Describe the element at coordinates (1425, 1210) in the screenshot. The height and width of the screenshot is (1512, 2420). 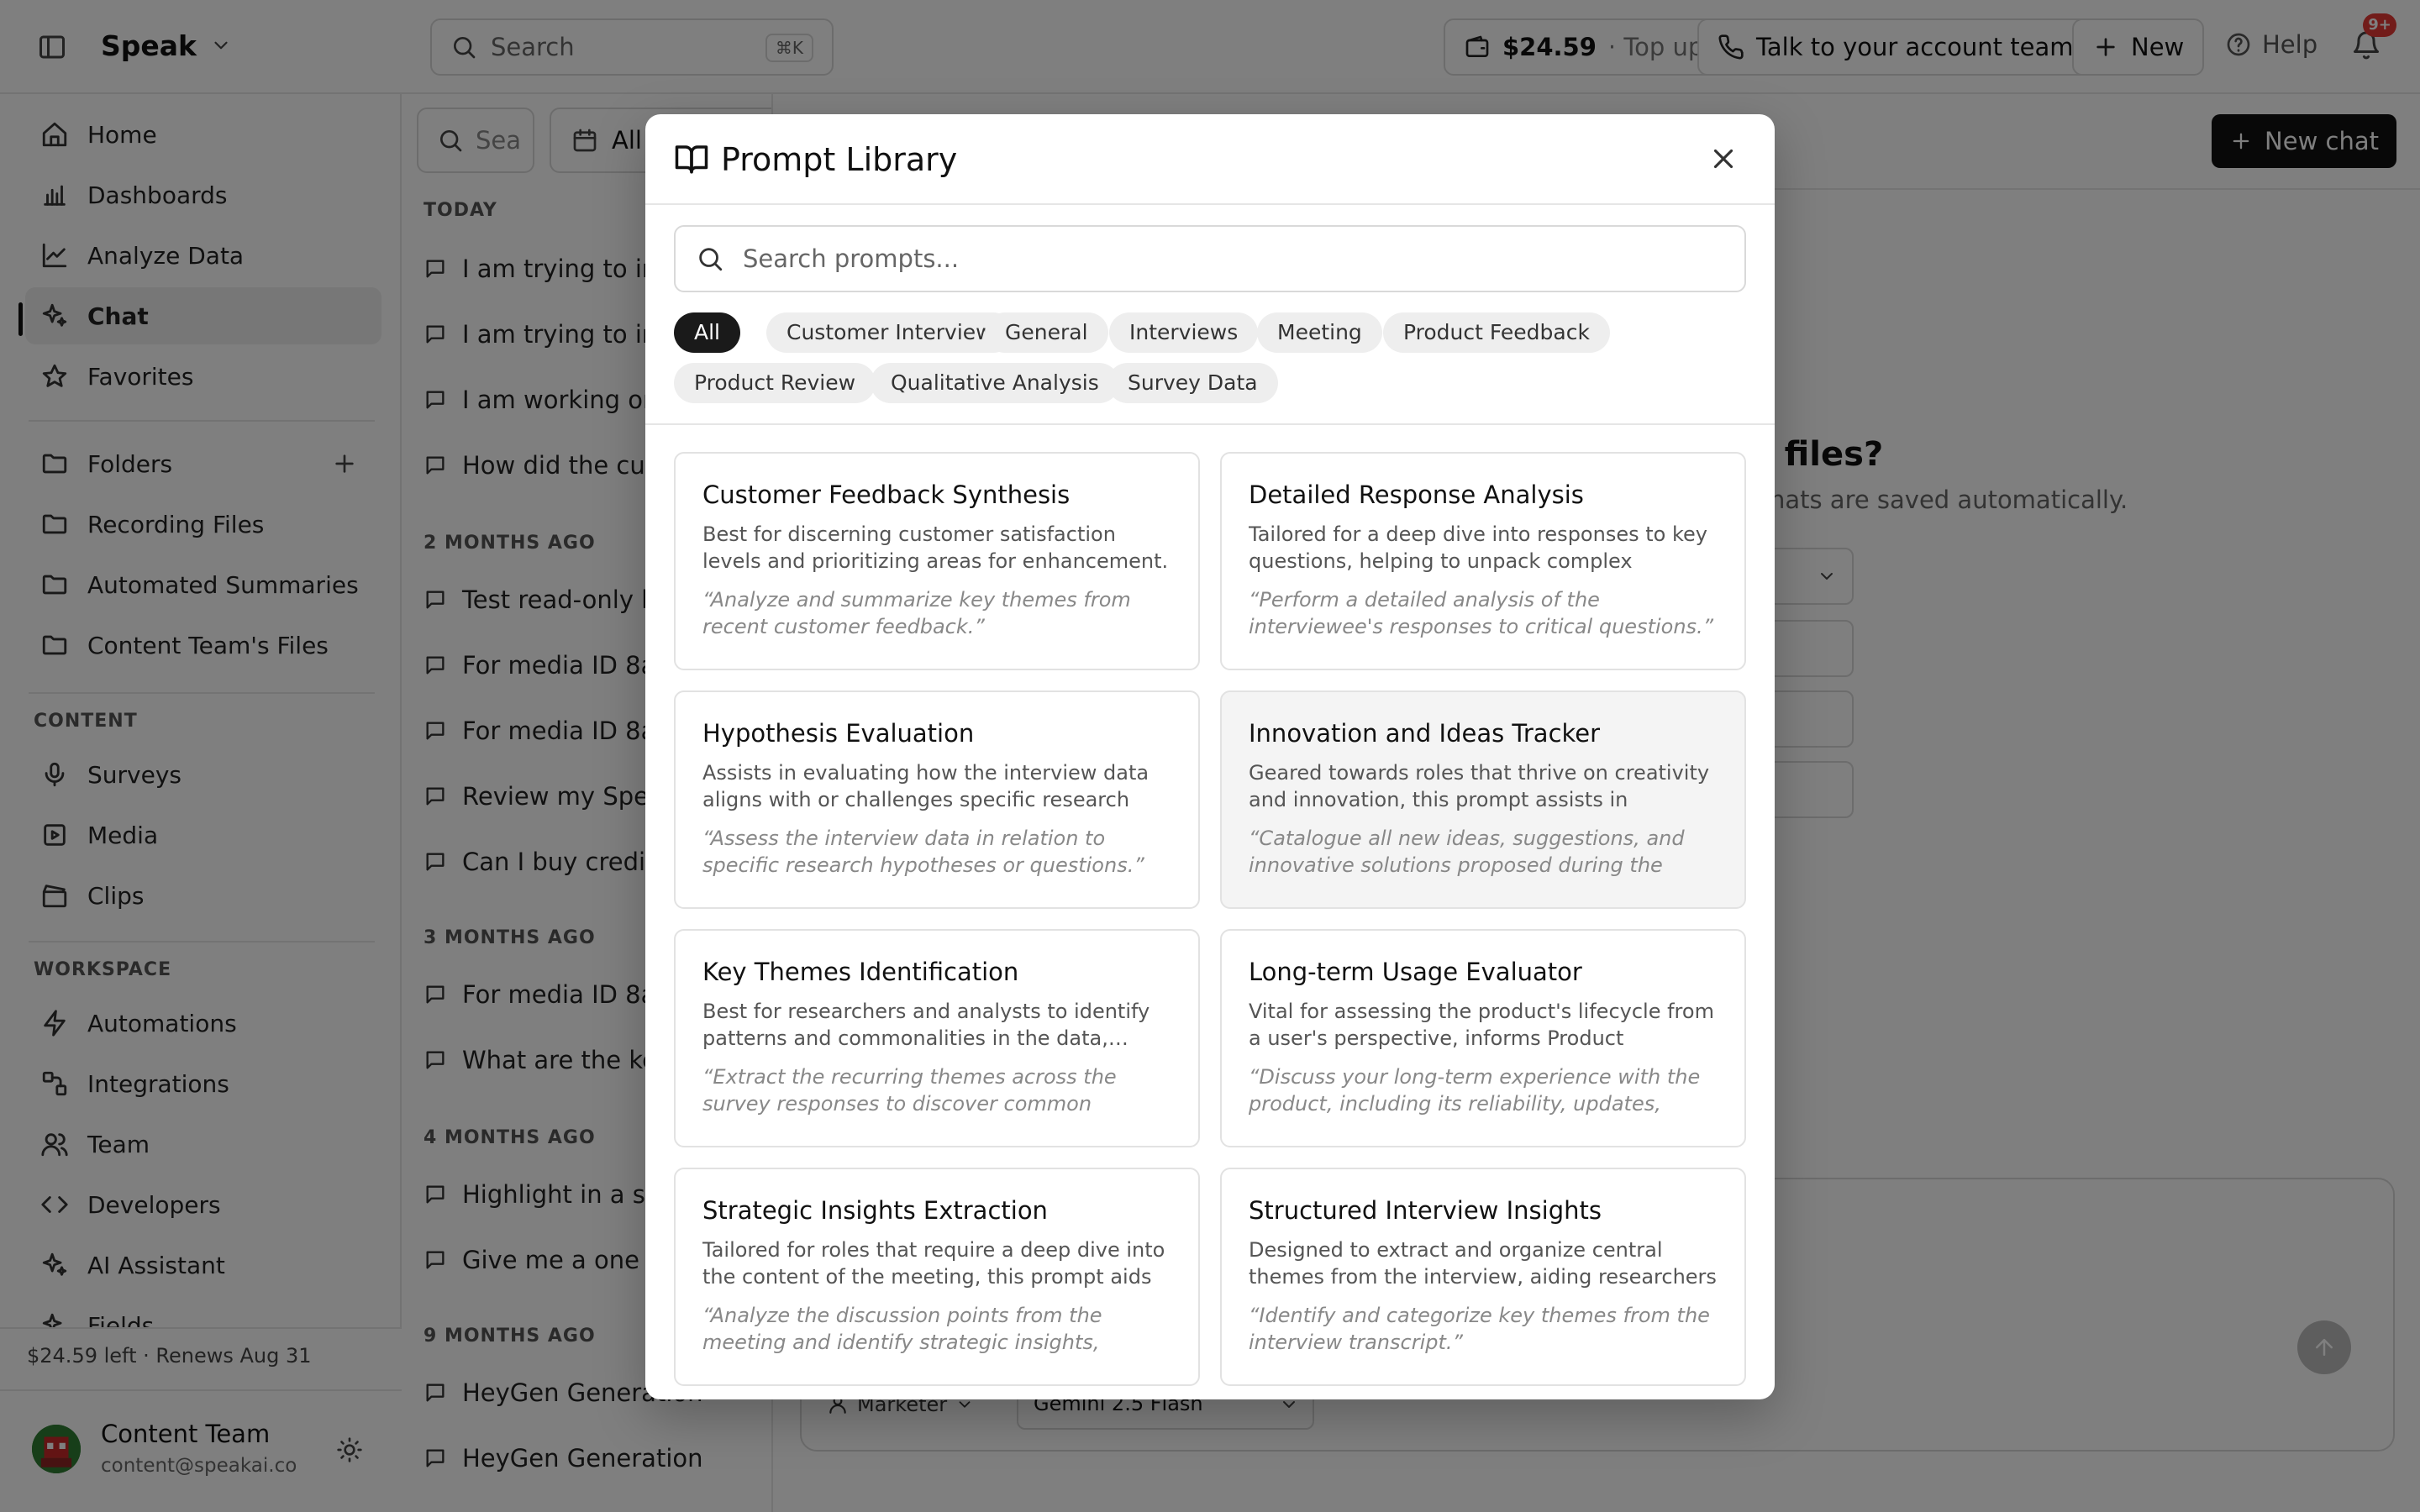
I see `prompt-card-title: Structured Interview Insights` at that location.